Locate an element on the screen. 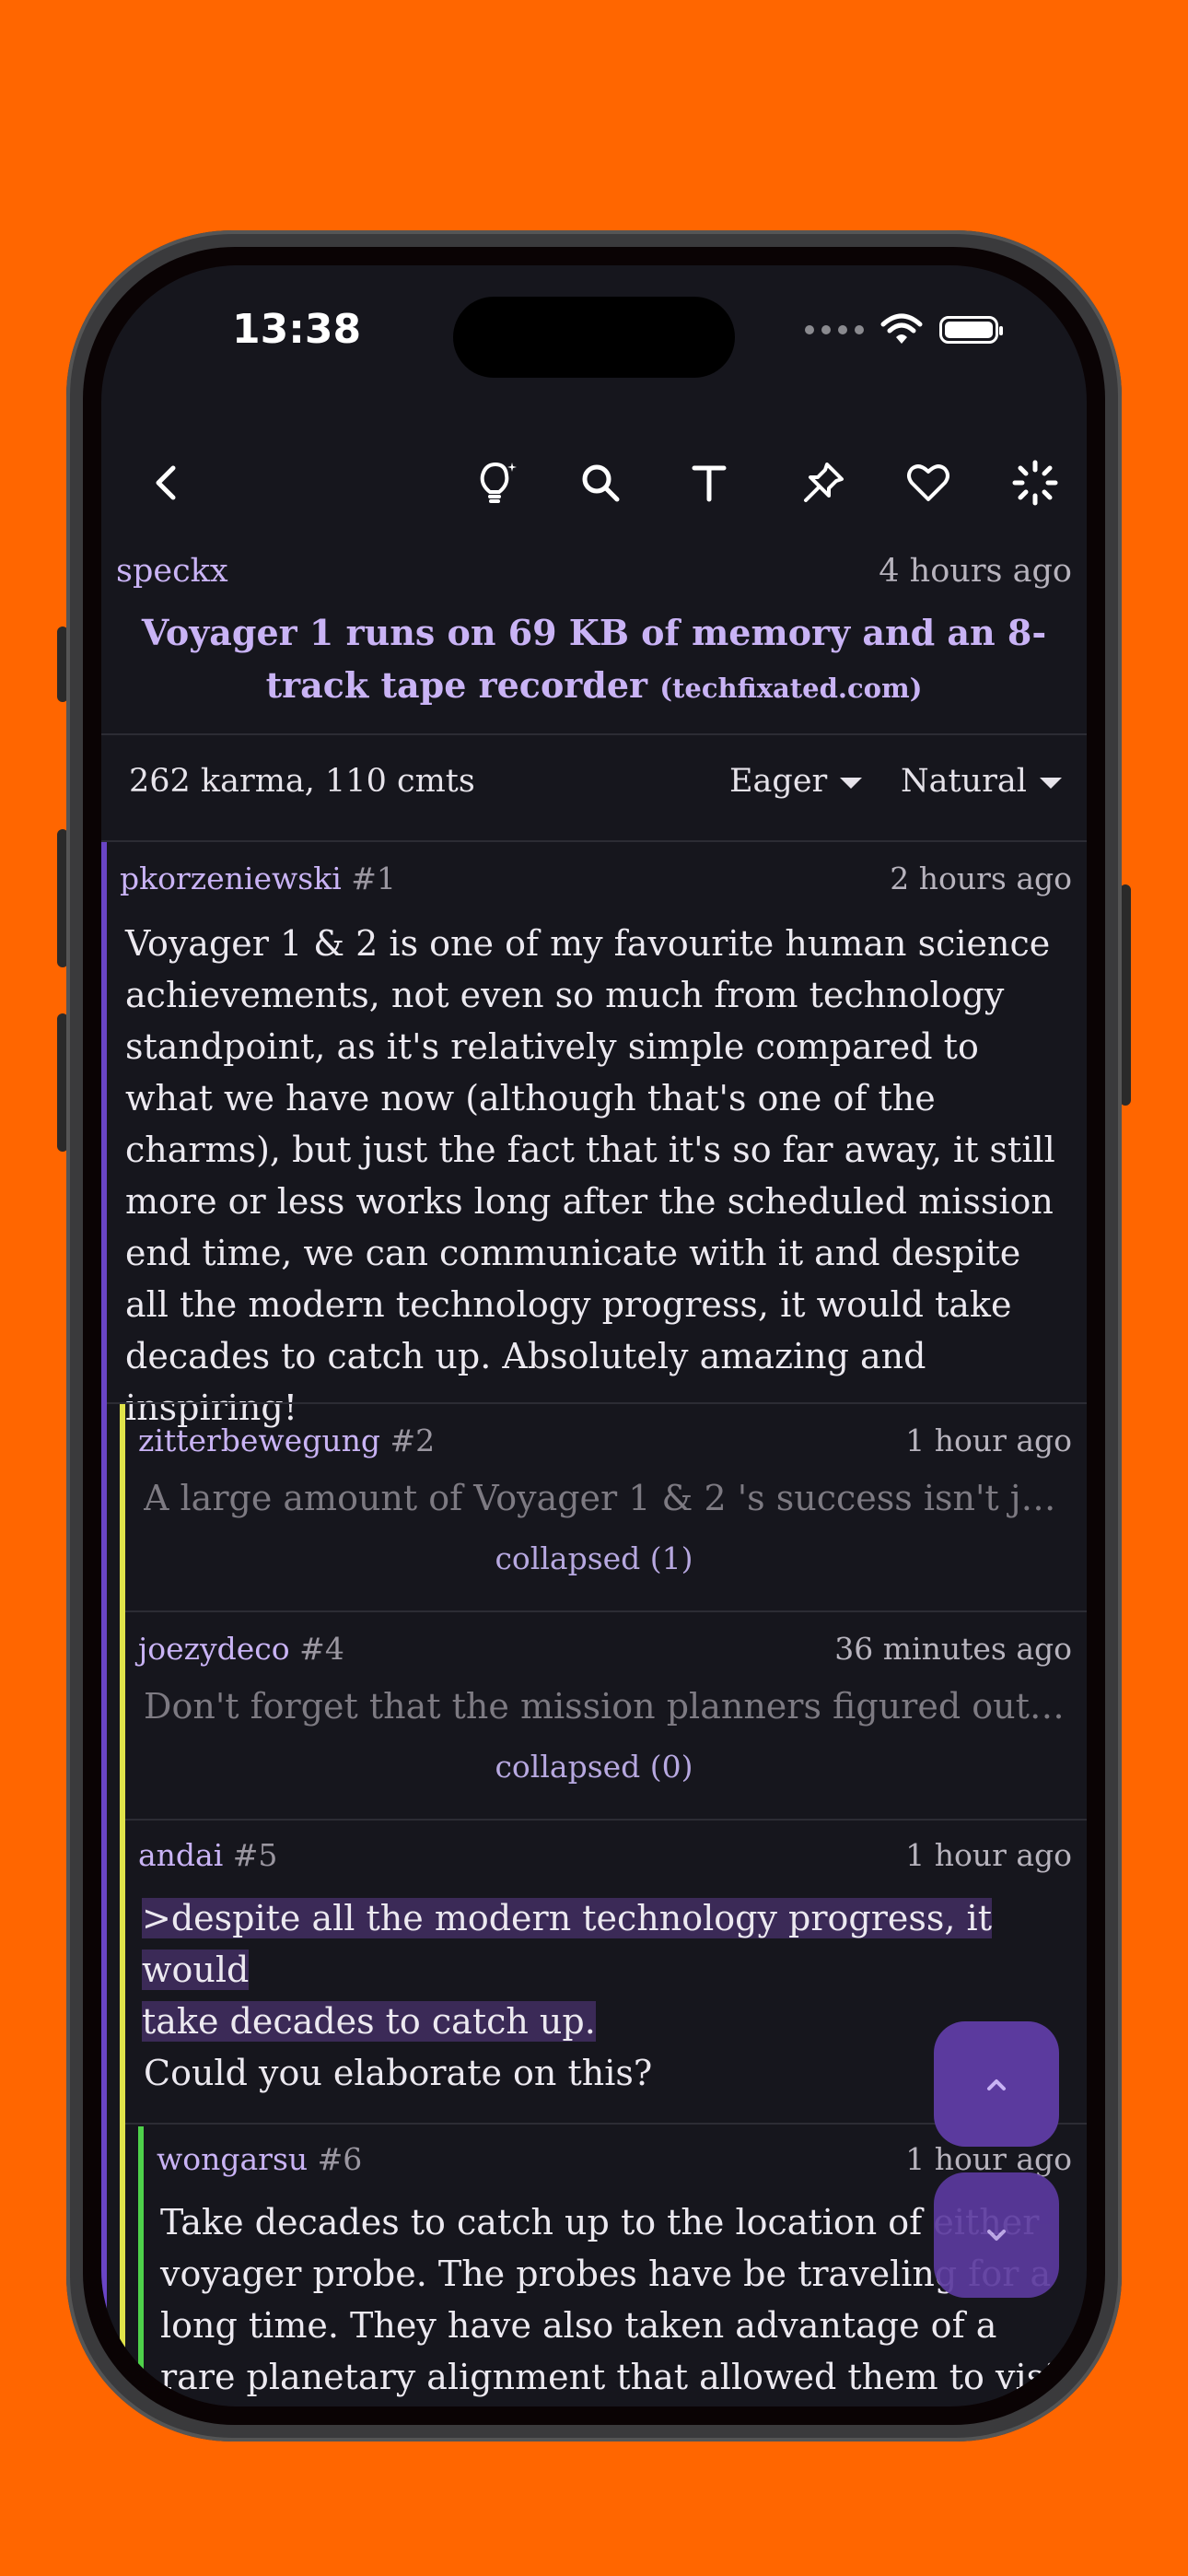 The height and width of the screenshot is (2576, 1188). heart-icon is located at coordinates (928, 482).